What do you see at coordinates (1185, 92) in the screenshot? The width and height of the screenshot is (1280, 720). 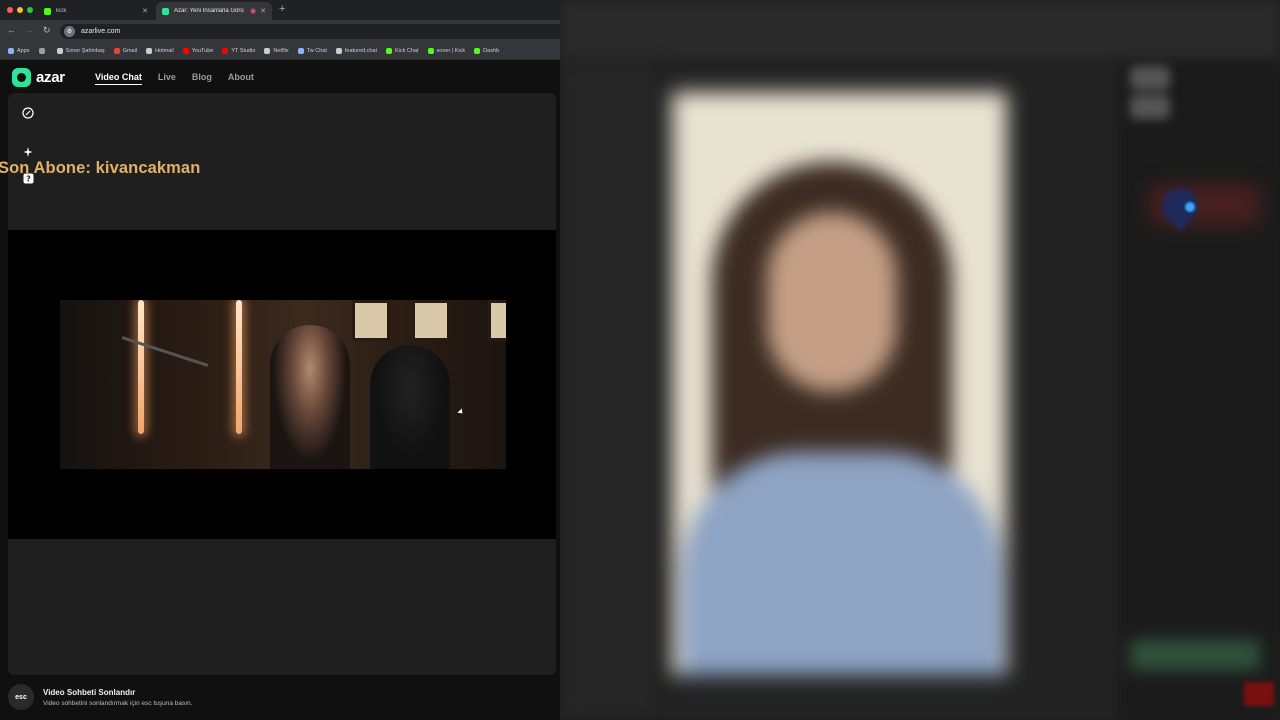 I see `blurred-buttons` at bounding box center [1185, 92].